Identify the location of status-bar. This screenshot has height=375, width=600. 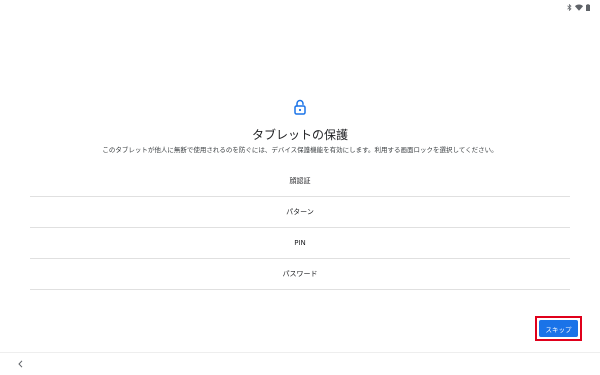
(578, 7).